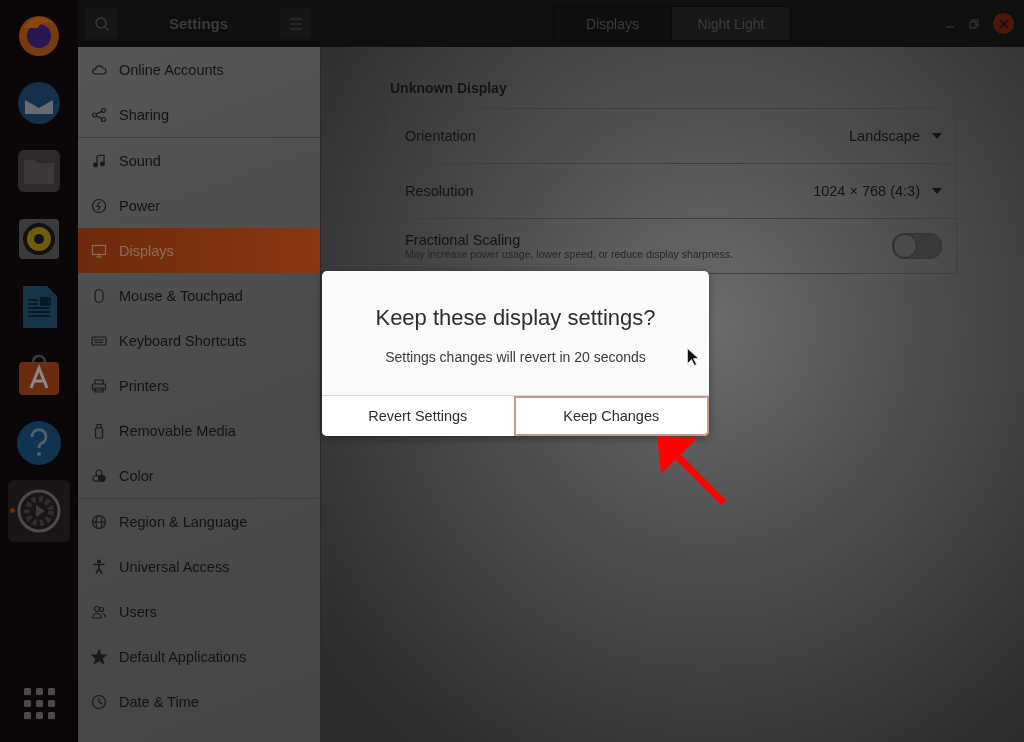 The image size is (1024, 742). What do you see at coordinates (39, 375) in the screenshot?
I see `shopping-bag-icon` at bounding box center [39, 375].